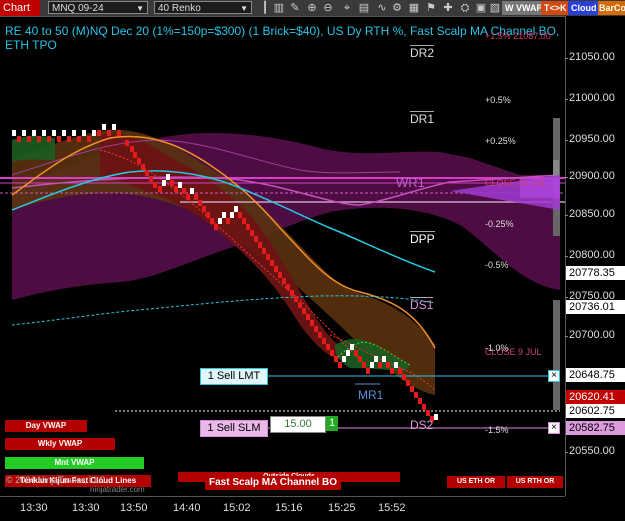 The image size is (625, 521). What do you see at coordinates (86, 508) in the screenshot?
I see `time-axis-label: 13:30` at bounding box center [86, 508].